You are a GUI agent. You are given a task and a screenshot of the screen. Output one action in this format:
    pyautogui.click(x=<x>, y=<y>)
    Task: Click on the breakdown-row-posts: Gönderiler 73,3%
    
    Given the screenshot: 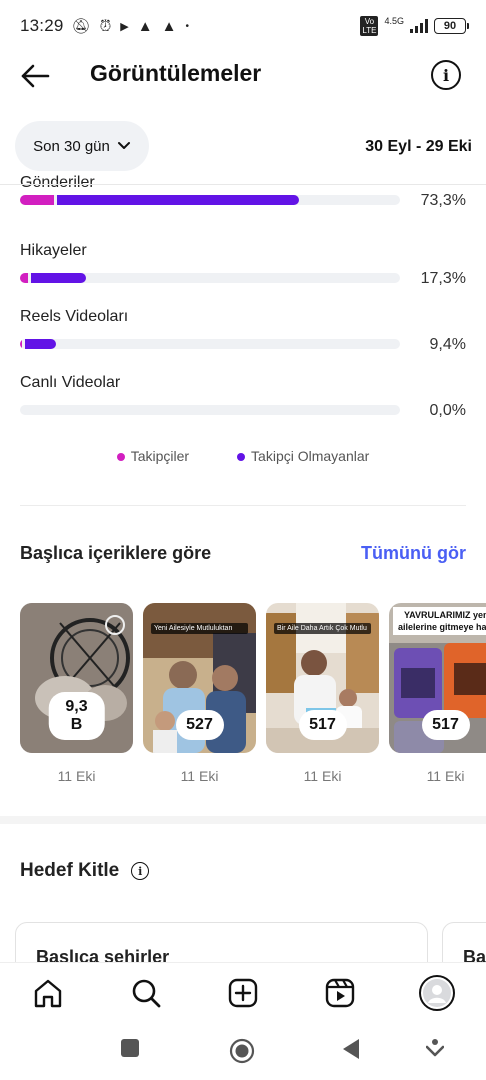 What is the action you would take?
    pyautogui.click(x=243, y=201)
    